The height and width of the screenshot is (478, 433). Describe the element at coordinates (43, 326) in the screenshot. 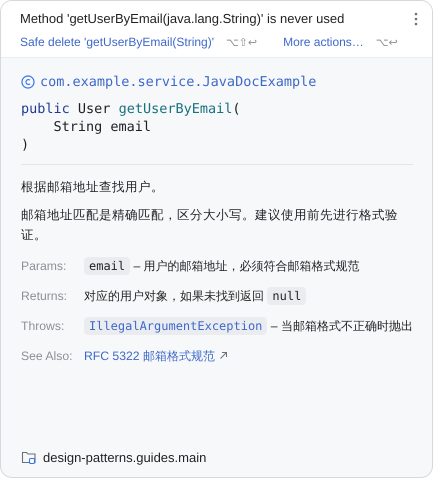

I see `section-label: Throws:` at that location.